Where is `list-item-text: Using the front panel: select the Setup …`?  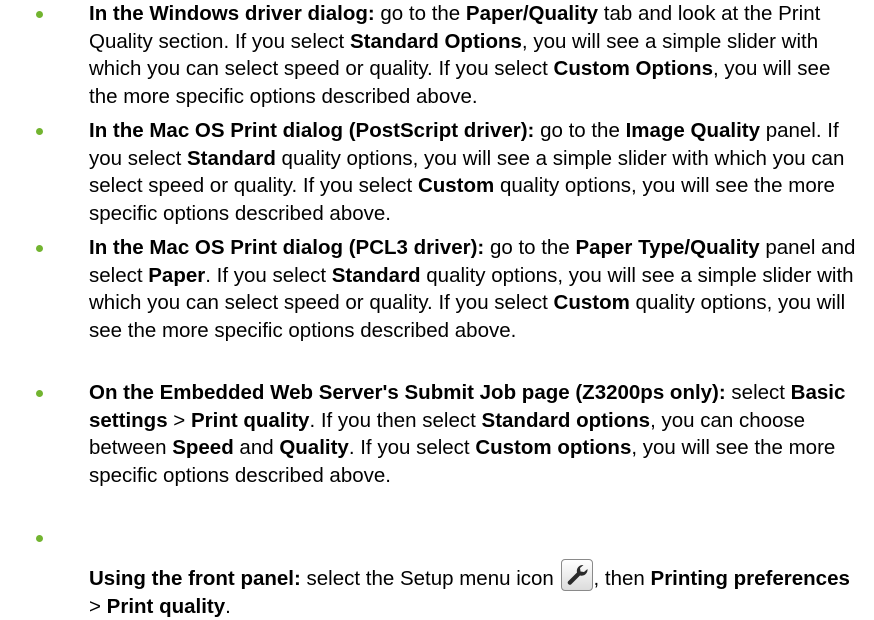
list-item-text: Using the front panel: select the Setup … is located at coordinates (476, 589).